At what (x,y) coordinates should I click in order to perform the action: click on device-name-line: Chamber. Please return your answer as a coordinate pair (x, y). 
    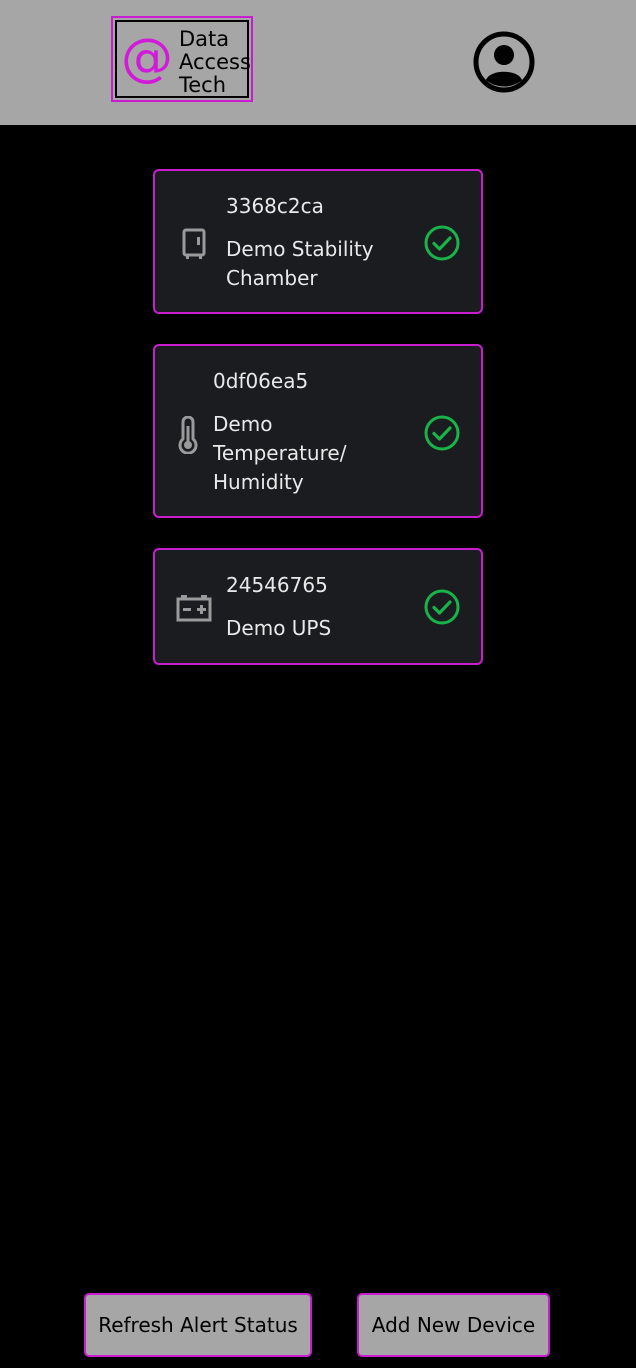
    Looking at the image, I should click on (272, 278).